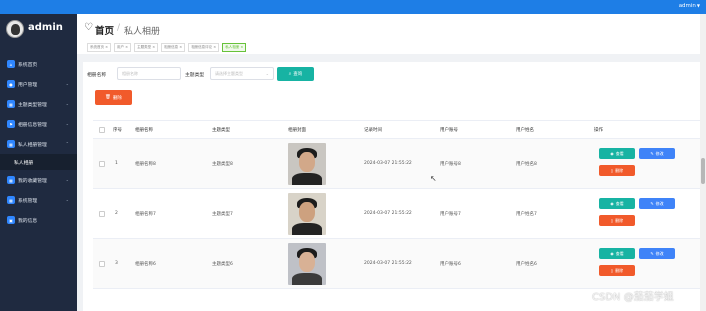  Describe the element at coordinates (297, 130) in the screenshot. I see `header-album-cover: 相册封面` at that location.